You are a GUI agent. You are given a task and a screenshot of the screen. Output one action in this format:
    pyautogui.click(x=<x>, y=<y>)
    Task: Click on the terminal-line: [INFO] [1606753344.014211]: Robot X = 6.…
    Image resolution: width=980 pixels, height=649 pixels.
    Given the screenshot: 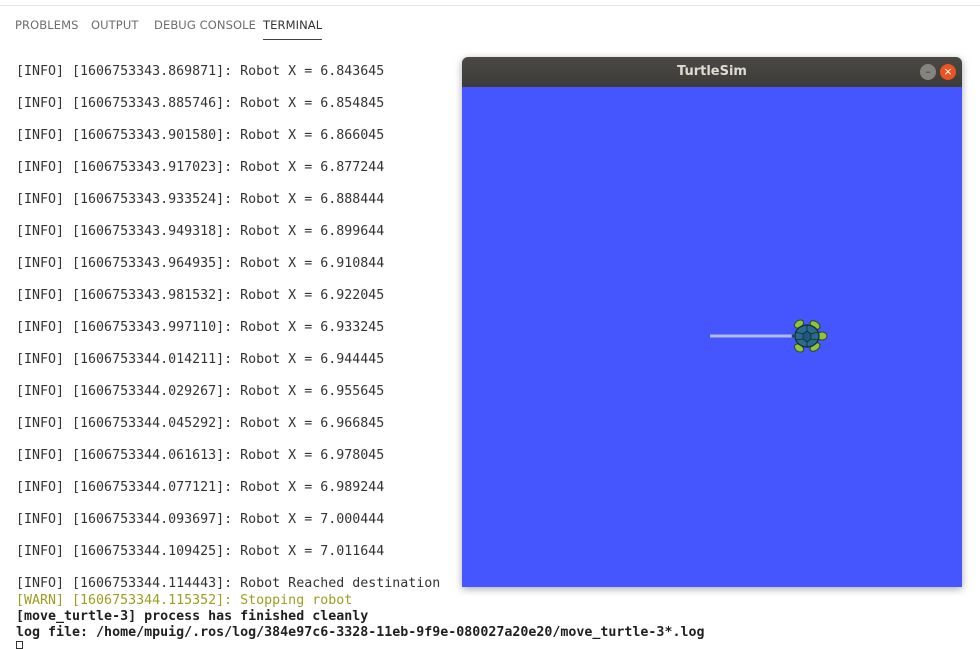 What is the action you would take?
    pyautogui.click(x=200, y=359)
    